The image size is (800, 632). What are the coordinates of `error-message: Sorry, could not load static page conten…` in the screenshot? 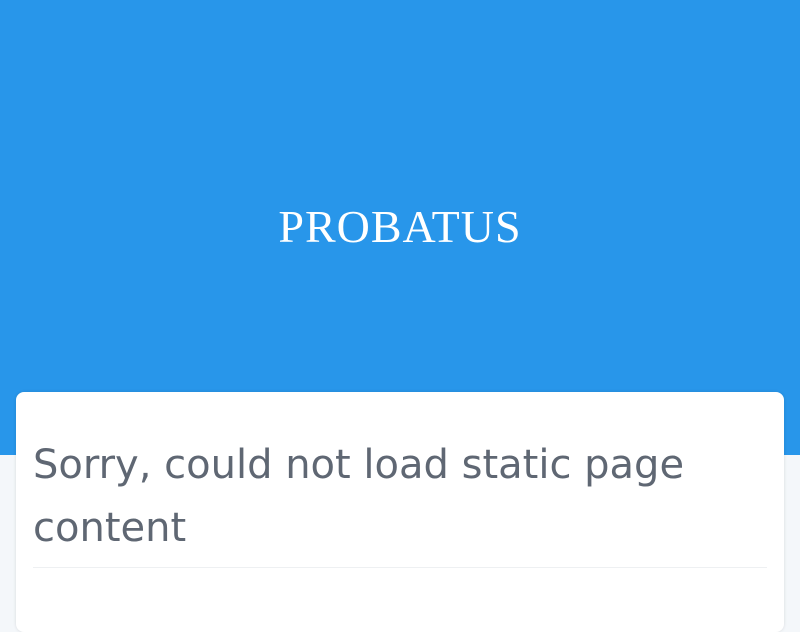 It's located at (359, 496).